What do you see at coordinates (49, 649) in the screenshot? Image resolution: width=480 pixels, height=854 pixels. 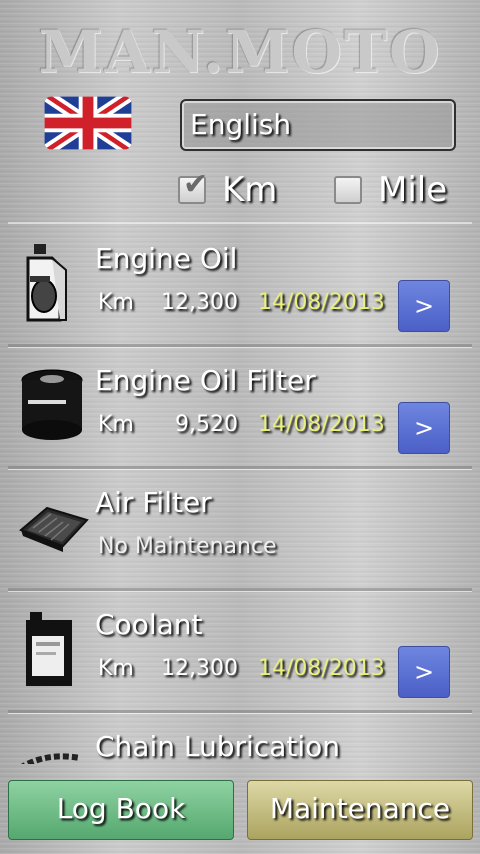 I see `coolant-can-icon` at bounding box center [49, 649].